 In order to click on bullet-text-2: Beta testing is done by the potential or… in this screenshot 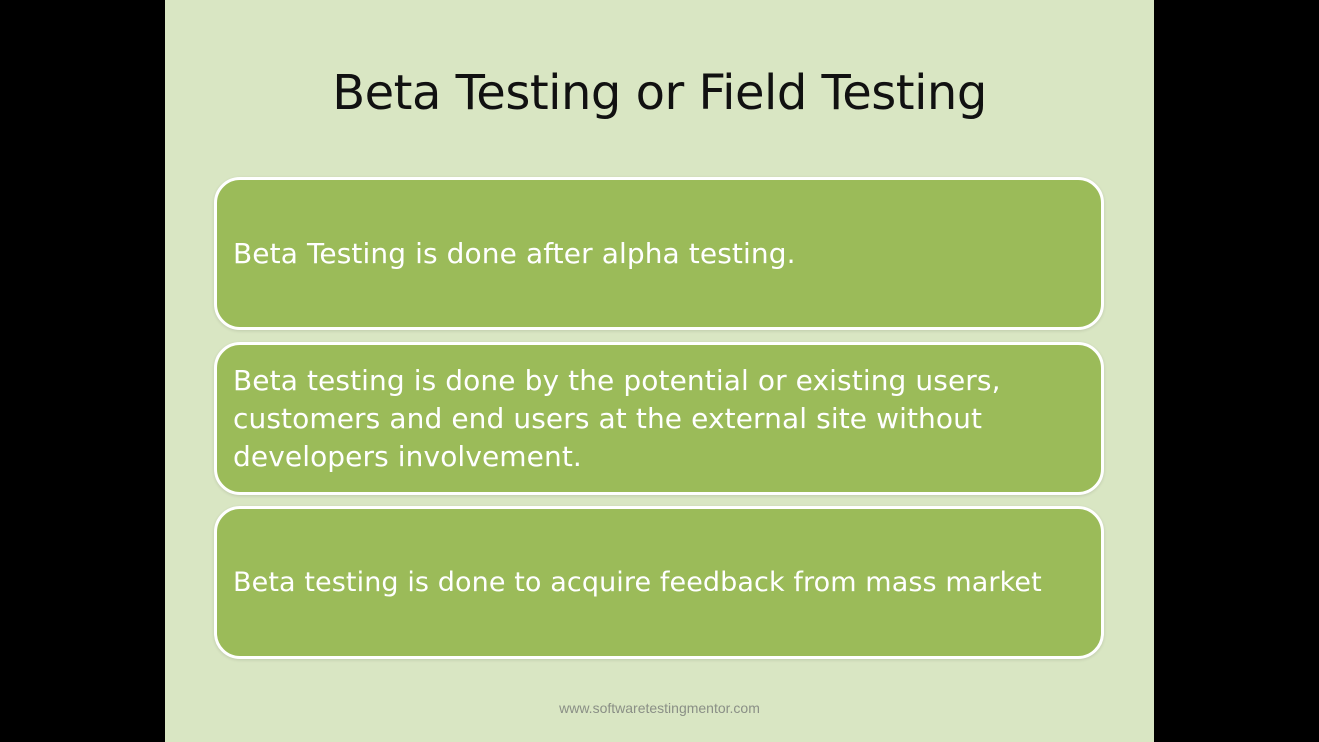, I will do `click(617, 418)`.